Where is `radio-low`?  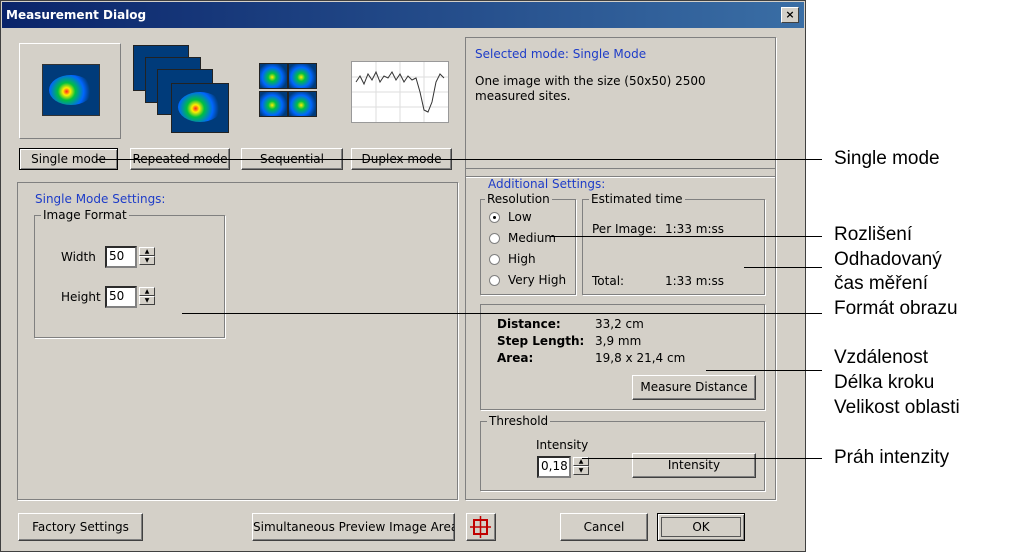
radio-low is located at coordinates (494, 217).